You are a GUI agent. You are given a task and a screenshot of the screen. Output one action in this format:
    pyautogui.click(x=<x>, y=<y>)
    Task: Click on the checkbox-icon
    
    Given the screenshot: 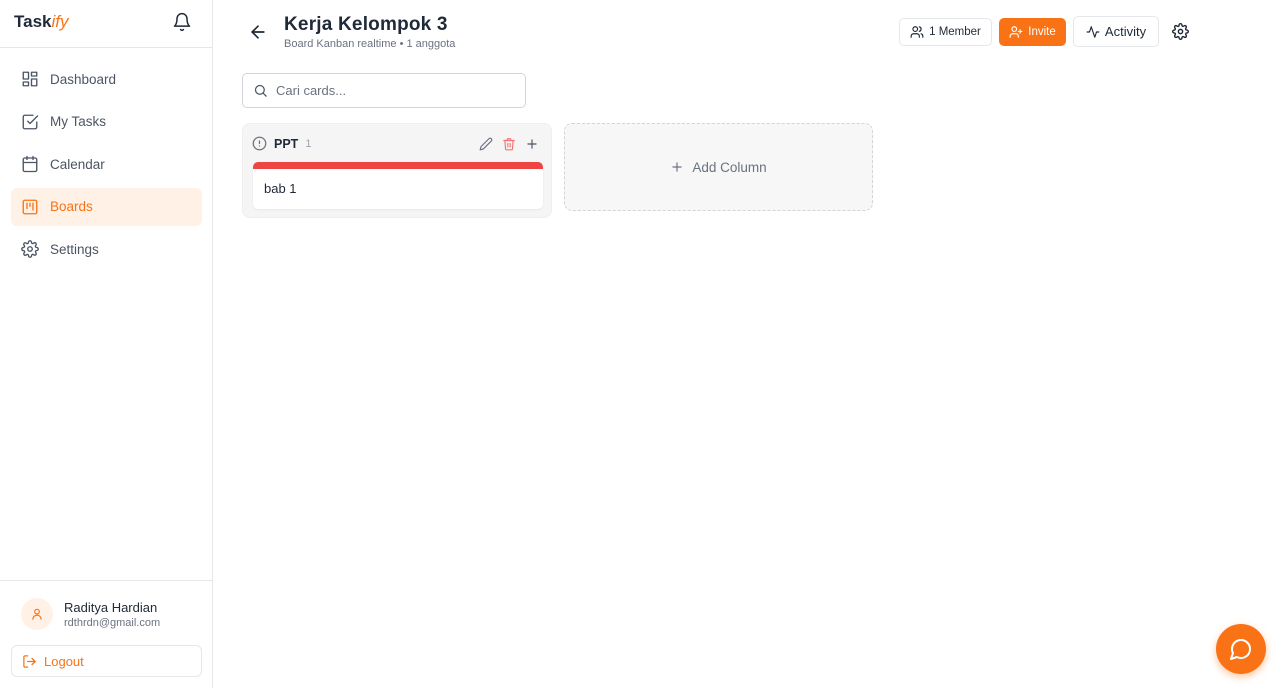 What is the action you would take?
    pyautogui.click(x=30, y=122)
    